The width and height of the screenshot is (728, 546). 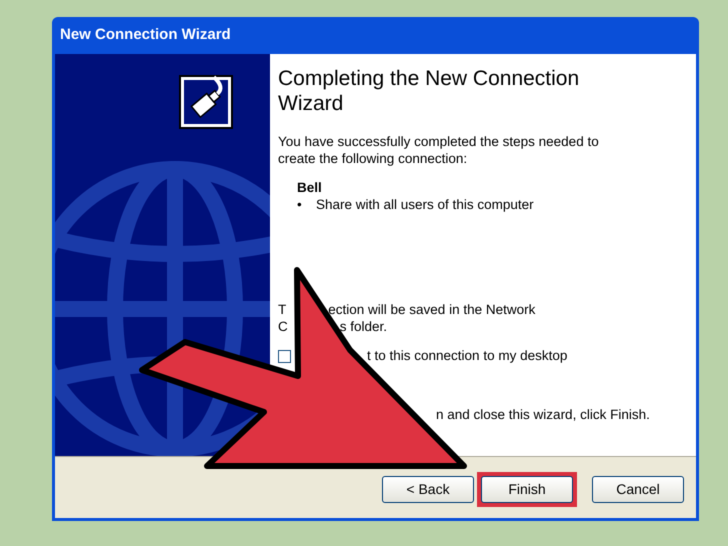 I want to click on intro-text: You have successfully completed the steps needed to create the following connection:, so click(x=439, y=150).